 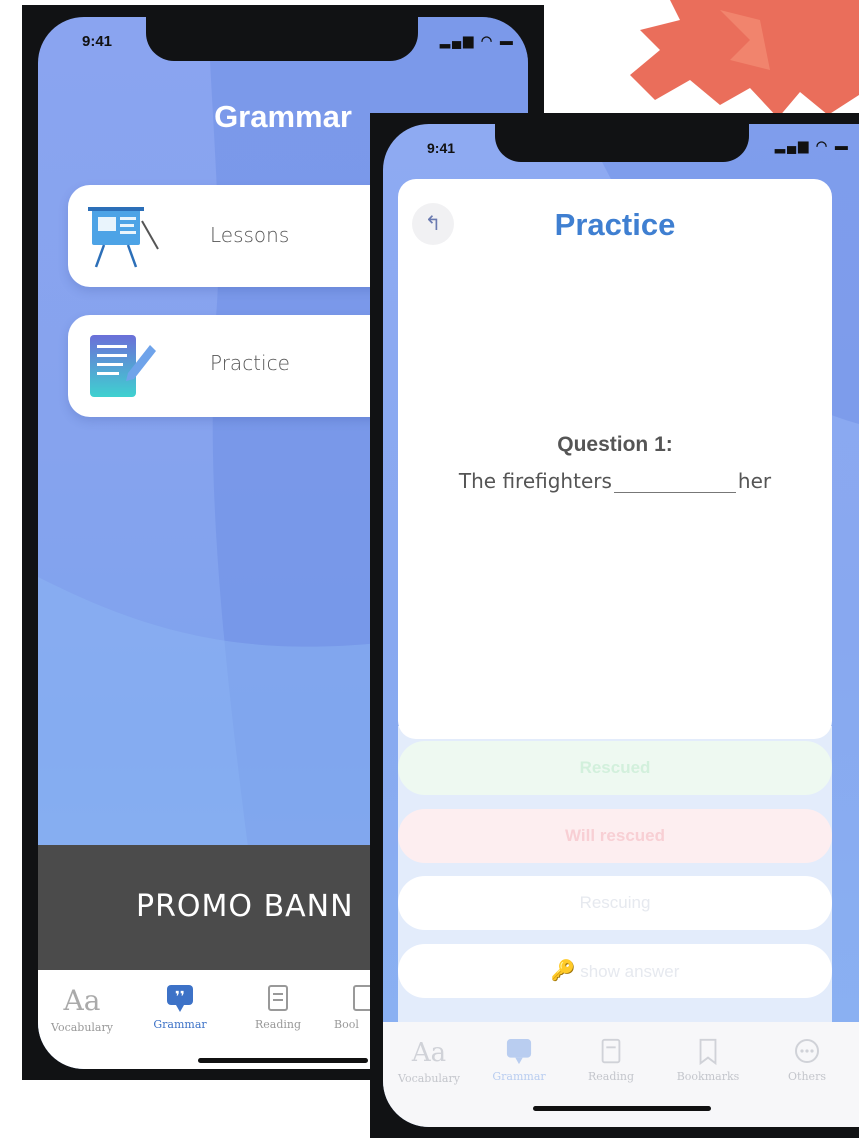 I want to click on answer-label: Rescuing, so click(x=615, y=902).